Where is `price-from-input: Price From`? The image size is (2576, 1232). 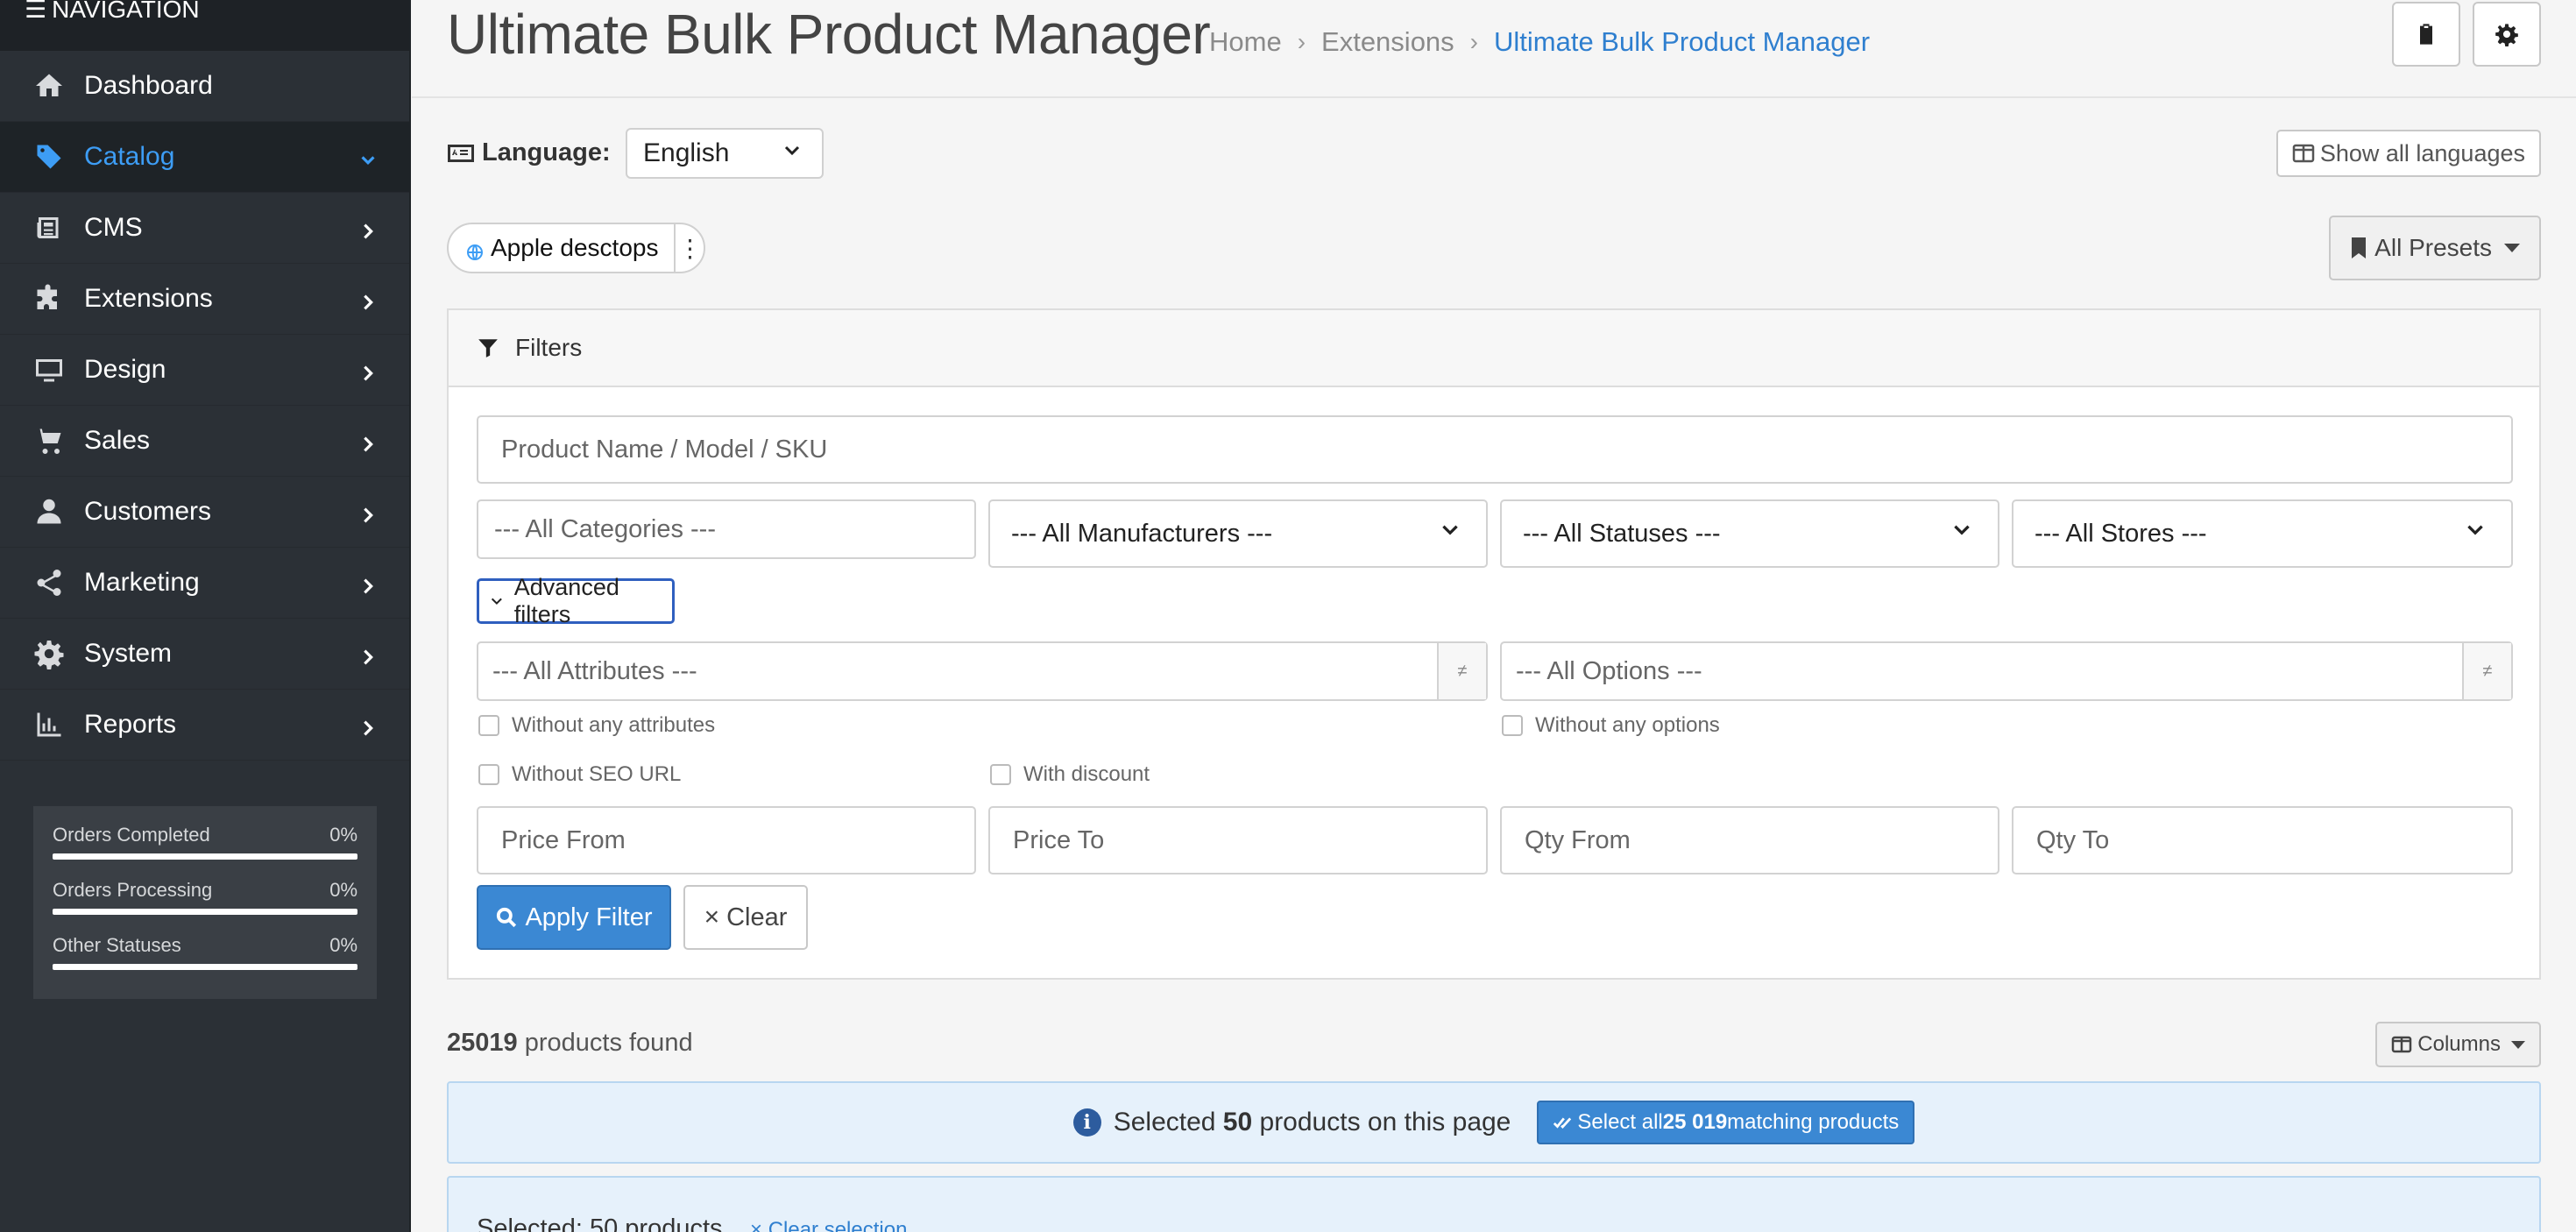 price-from-input: Price From is located at coordinates (726, 840).